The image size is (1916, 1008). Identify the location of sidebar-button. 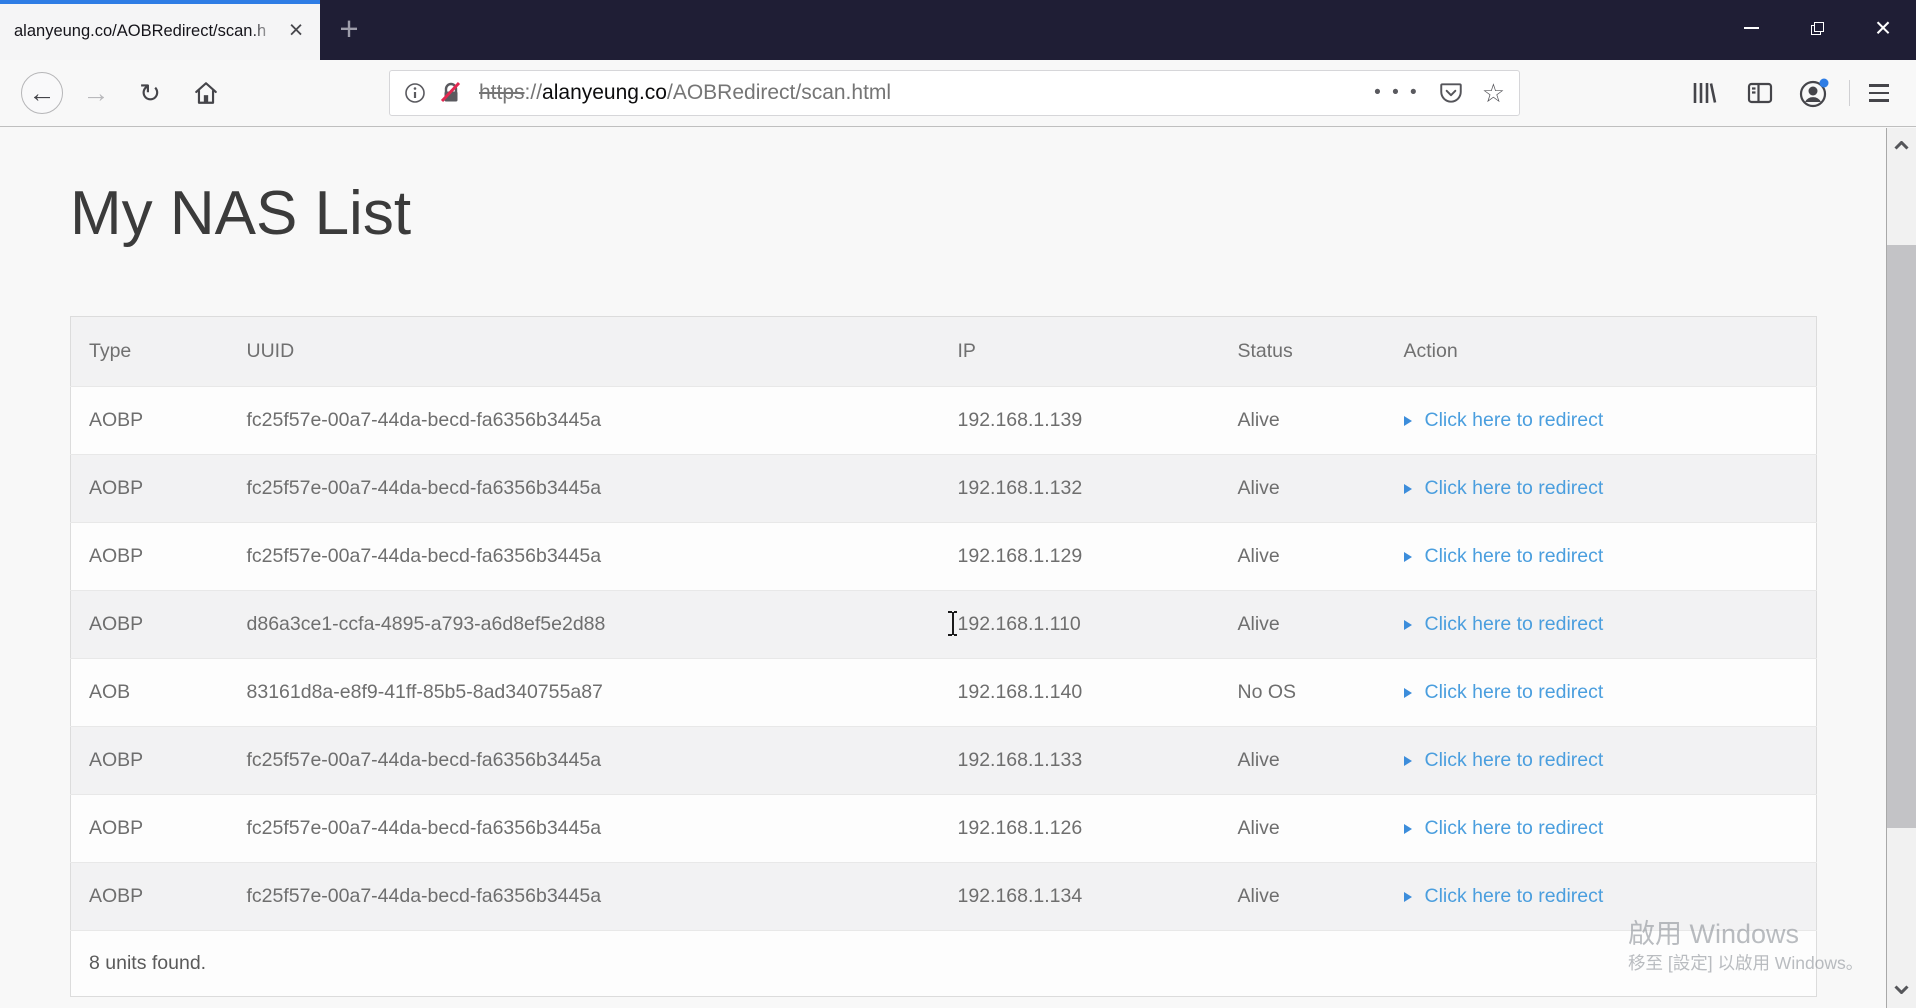
(1760, 93).